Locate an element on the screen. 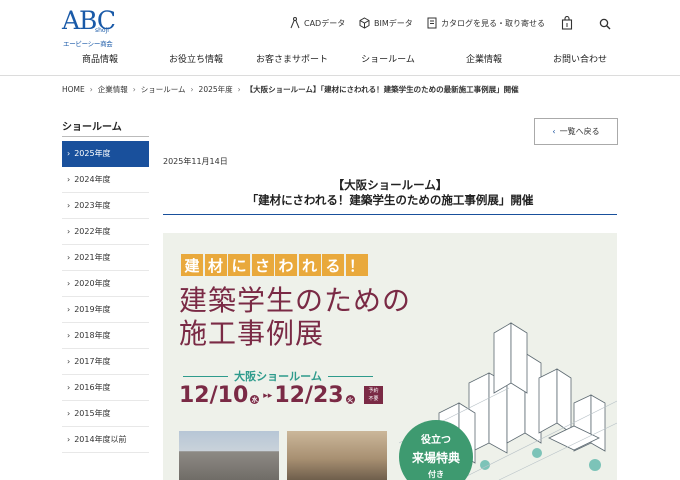 This screenshot has width=680, height=480. sidebar-item-2018: › 2018年度 is located at coordinates (105, 336).